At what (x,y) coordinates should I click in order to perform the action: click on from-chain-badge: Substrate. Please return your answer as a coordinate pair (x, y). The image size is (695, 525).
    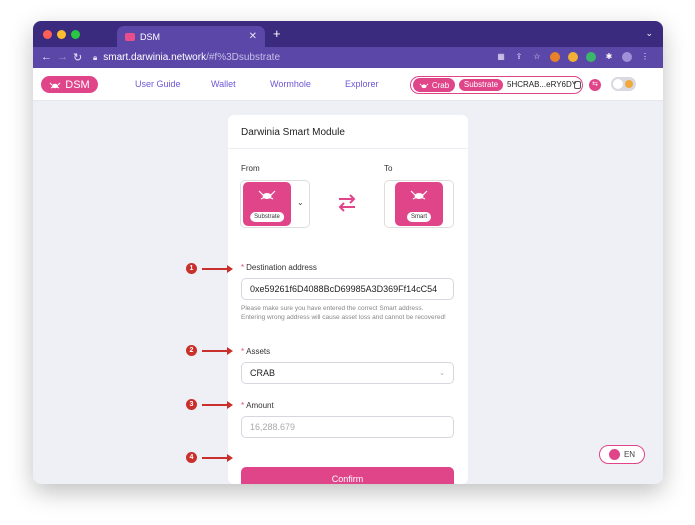
    Looking at the image, I should click on (267, 217).